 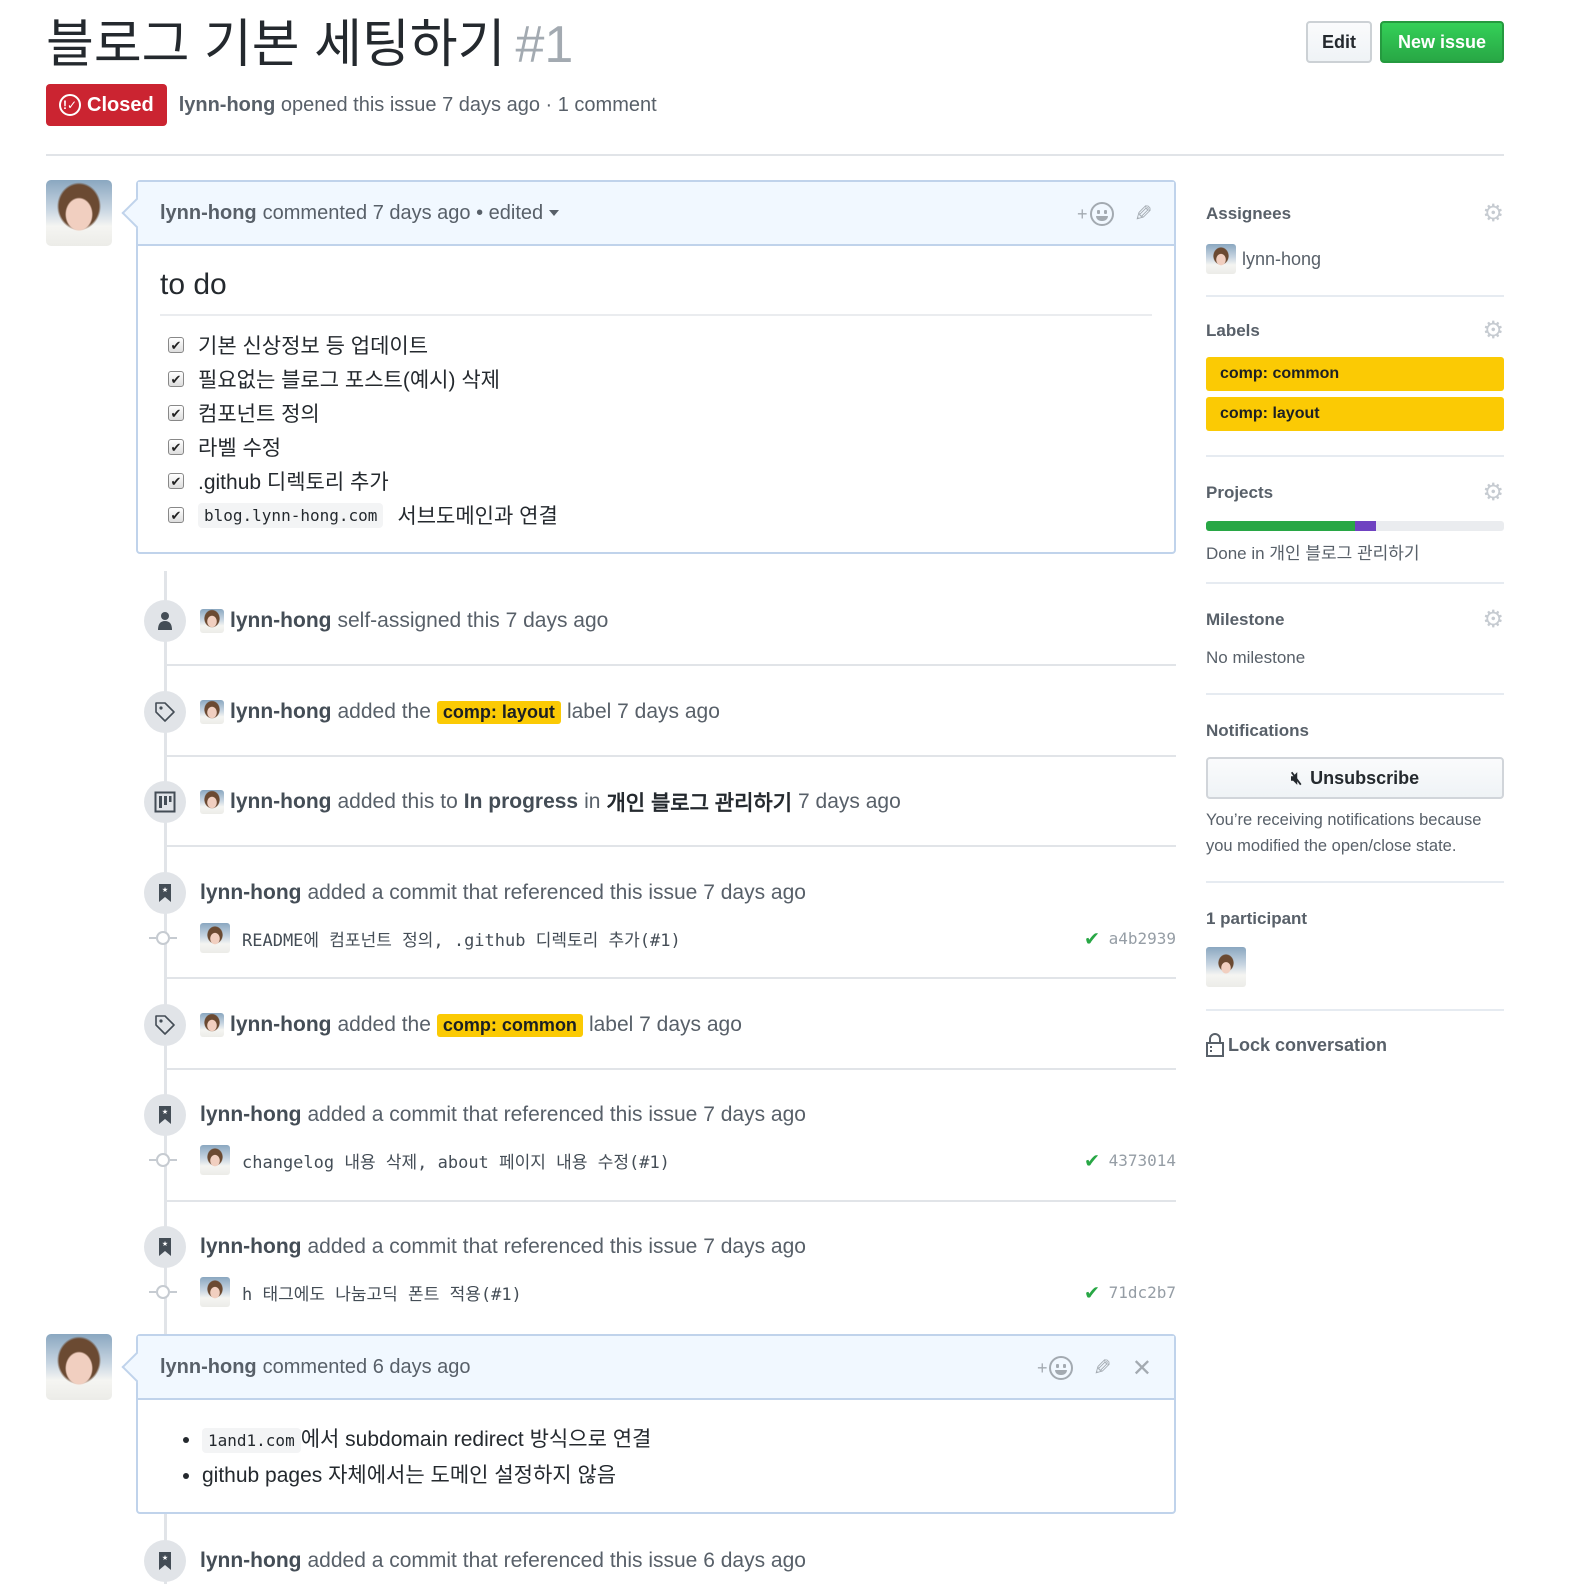 I want to click on unsubscribe-button: 🔇︎ Unsubscribe, so click(x=1355, y=778).